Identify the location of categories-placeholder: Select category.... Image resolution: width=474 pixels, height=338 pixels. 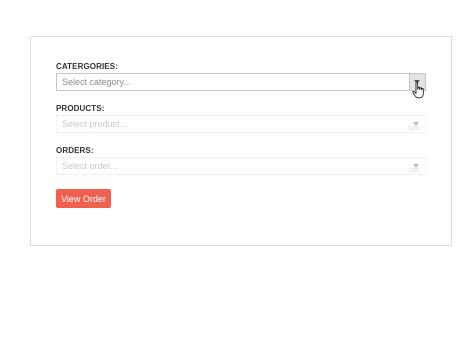
(96, 82).